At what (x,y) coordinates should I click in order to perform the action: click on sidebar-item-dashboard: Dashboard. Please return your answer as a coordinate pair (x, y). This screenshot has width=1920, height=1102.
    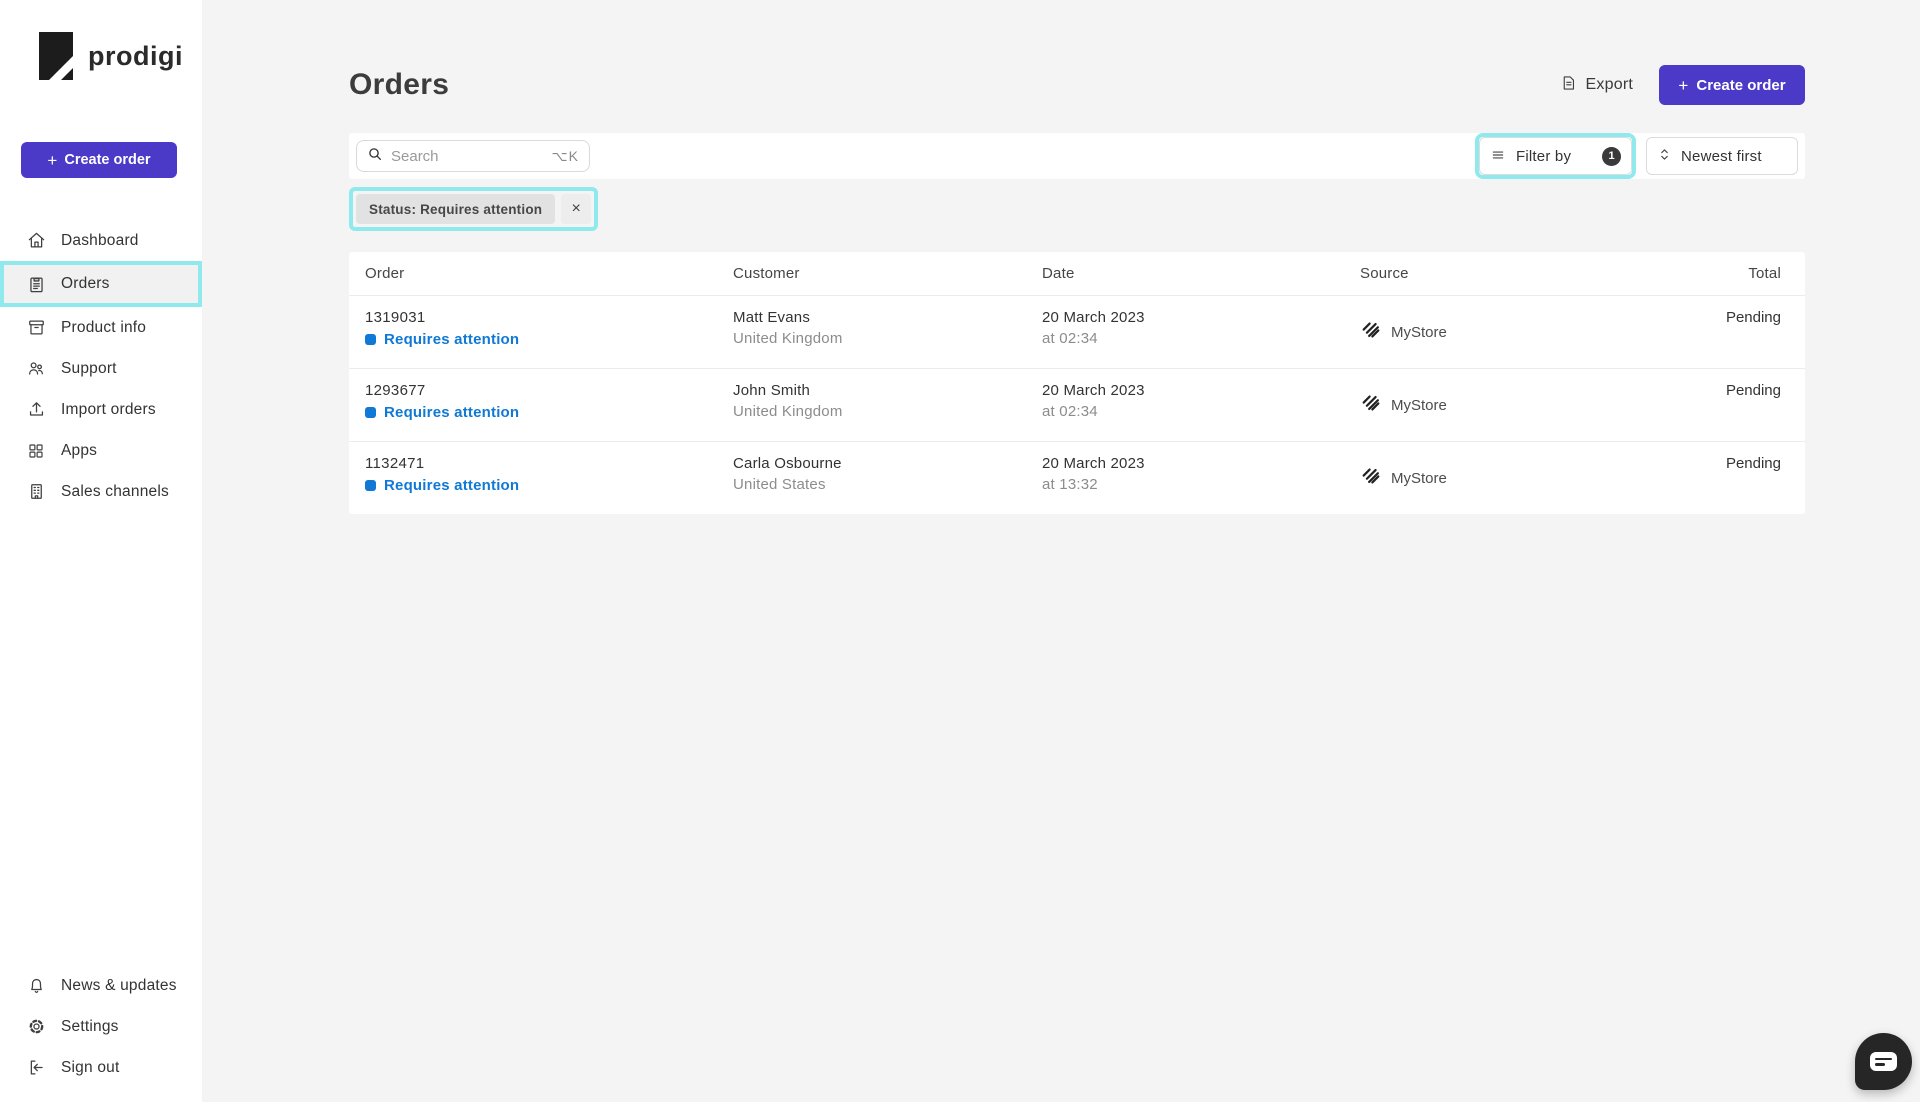
    Looking at the image, I should click on (101, 240).